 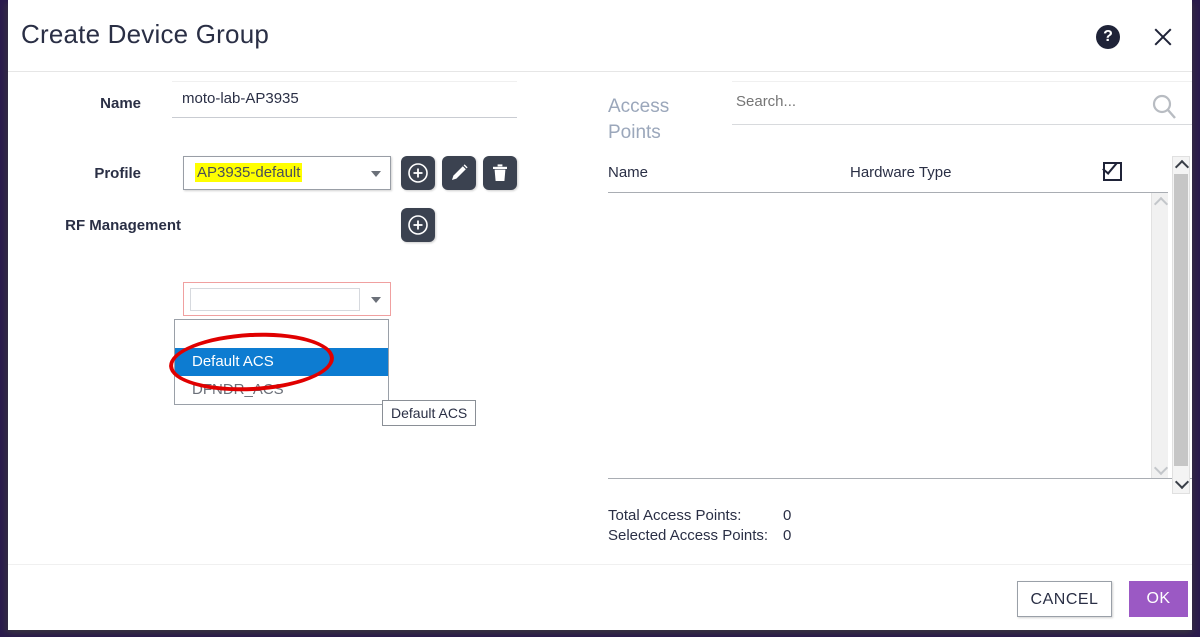 I want to click on select-all-checkbox, so click(x=1112, y=171).